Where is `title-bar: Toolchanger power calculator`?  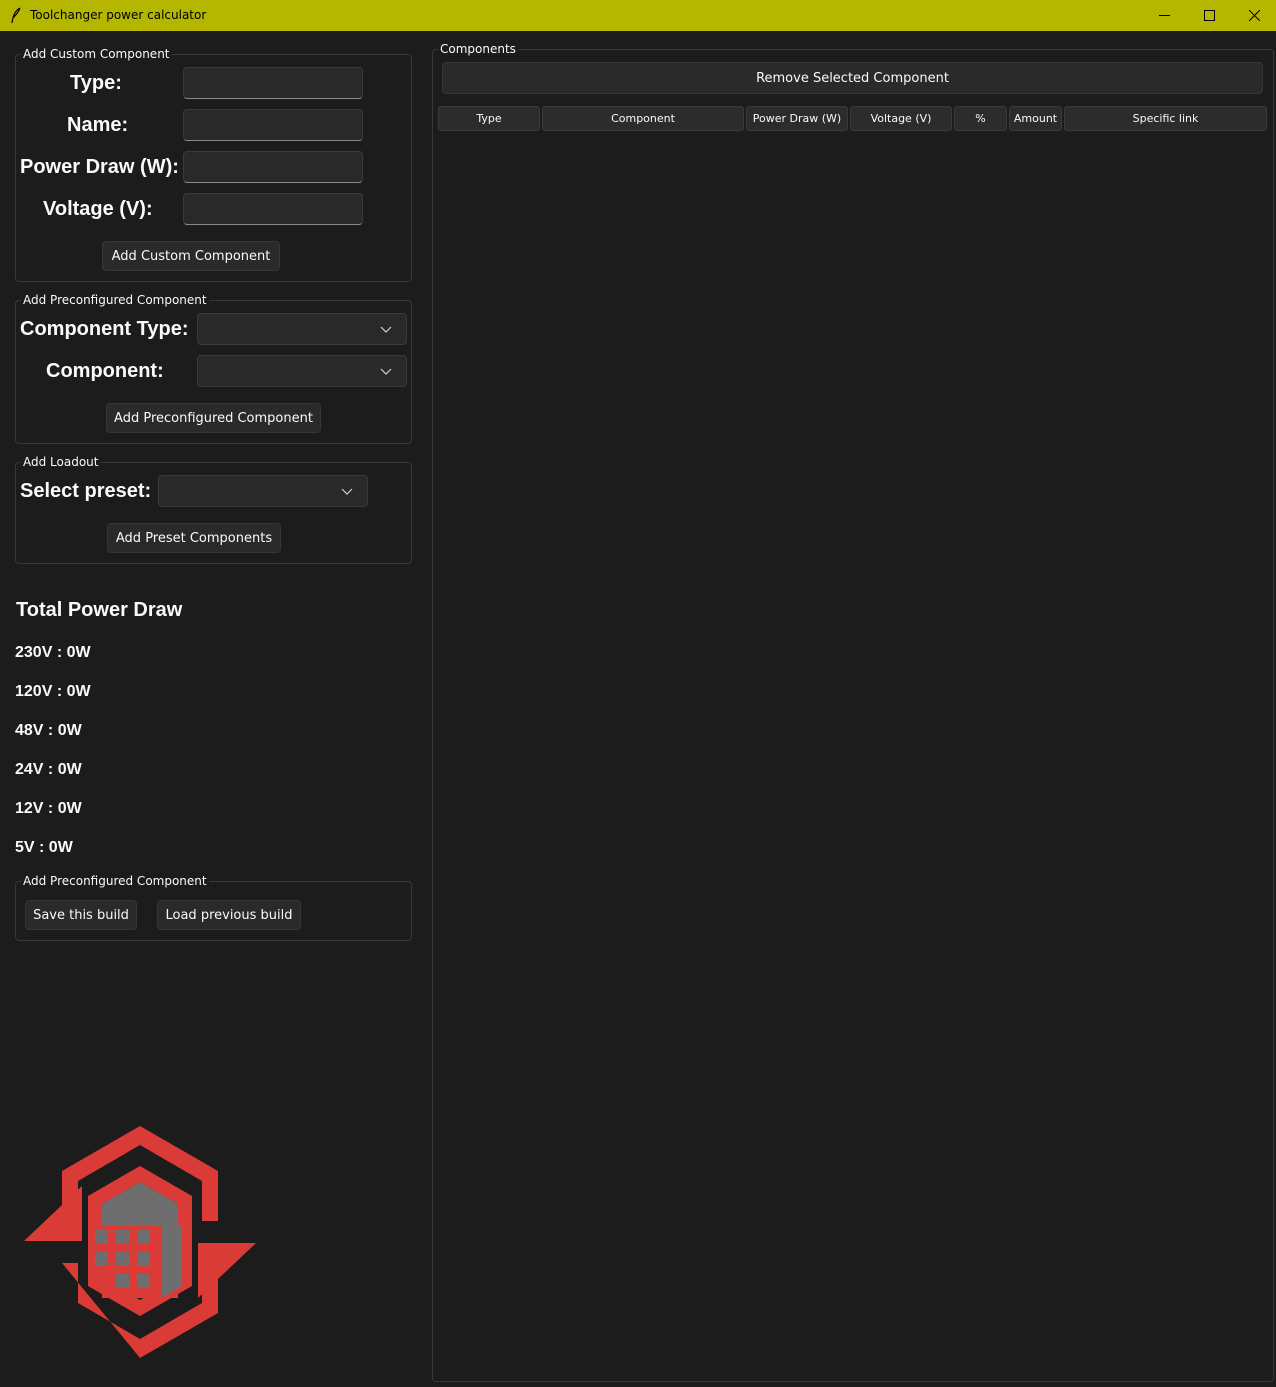
title-bar: Toolchanger power calculator is located at coordinates (638, 15).